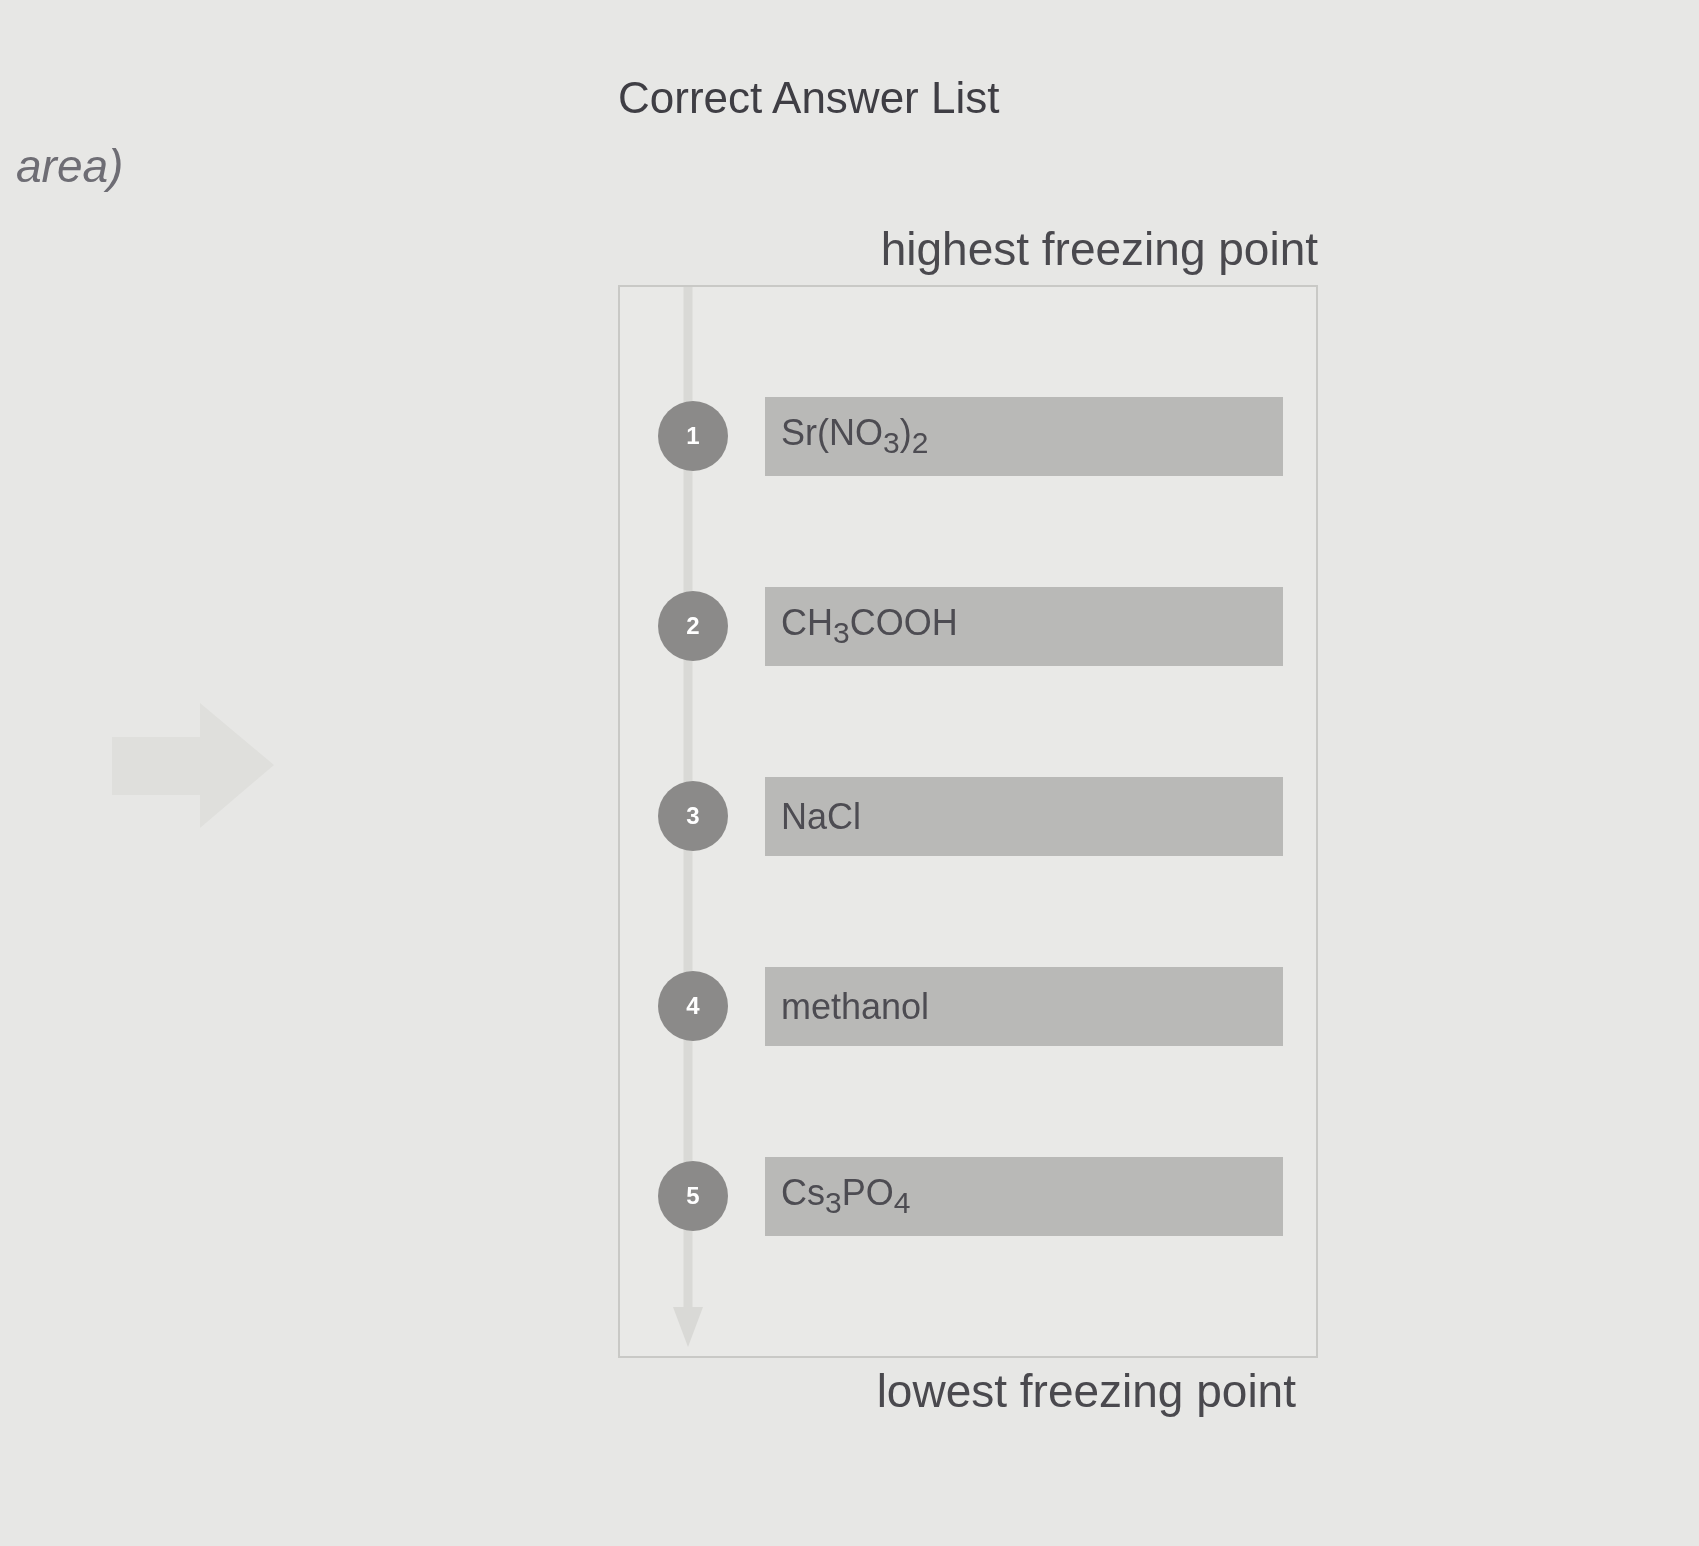  What do you see at coordinates (1099, 249) in the screenshot?
I see `top-scale-label: highest freezing point` at bounding box center [1099, 249].